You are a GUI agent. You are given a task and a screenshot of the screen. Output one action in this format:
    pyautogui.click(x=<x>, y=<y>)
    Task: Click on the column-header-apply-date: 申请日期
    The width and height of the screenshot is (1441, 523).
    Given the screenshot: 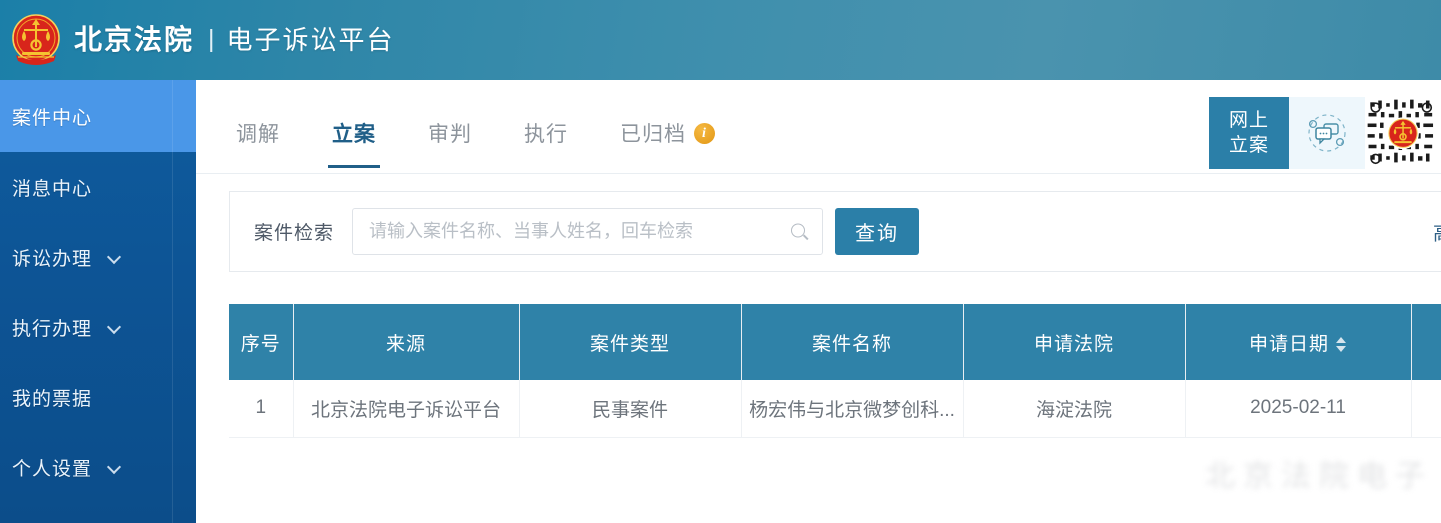 What is the action you would take?
    pyautogui.click(x=1298, y=342)
    